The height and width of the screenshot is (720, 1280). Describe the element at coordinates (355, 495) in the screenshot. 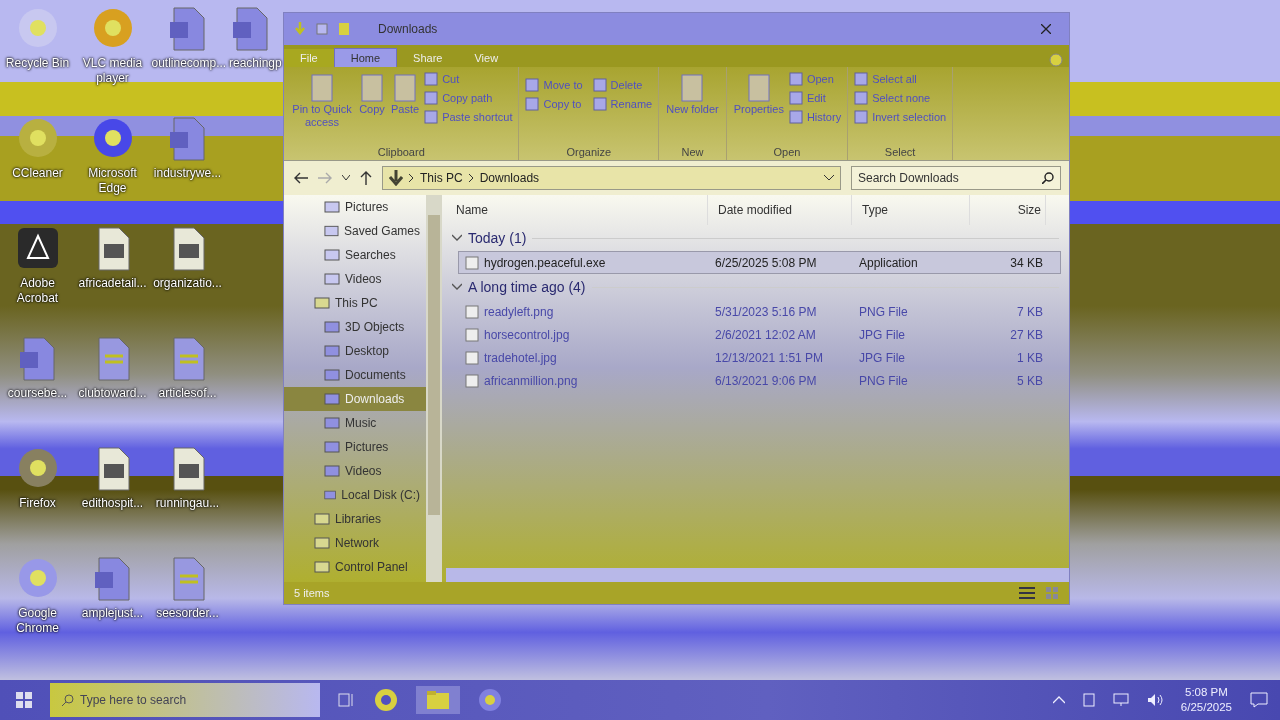

I see `nav-item: Local Disk (C:)` at that location.